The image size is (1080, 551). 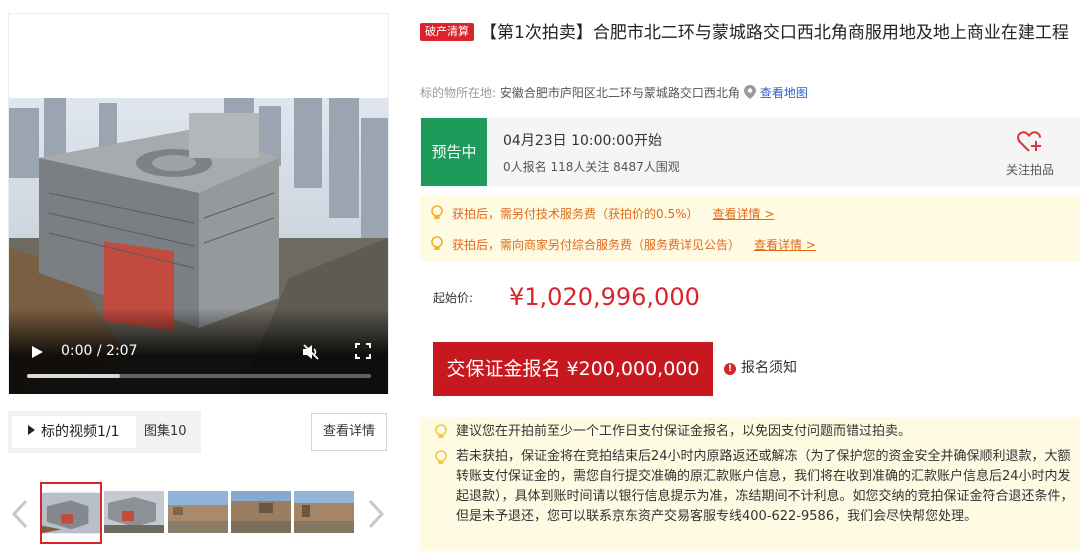 What do you see at coordinates (363, 351) in the screenshot?
I see `fullscreen-icon` at bounding box center [363, 351].